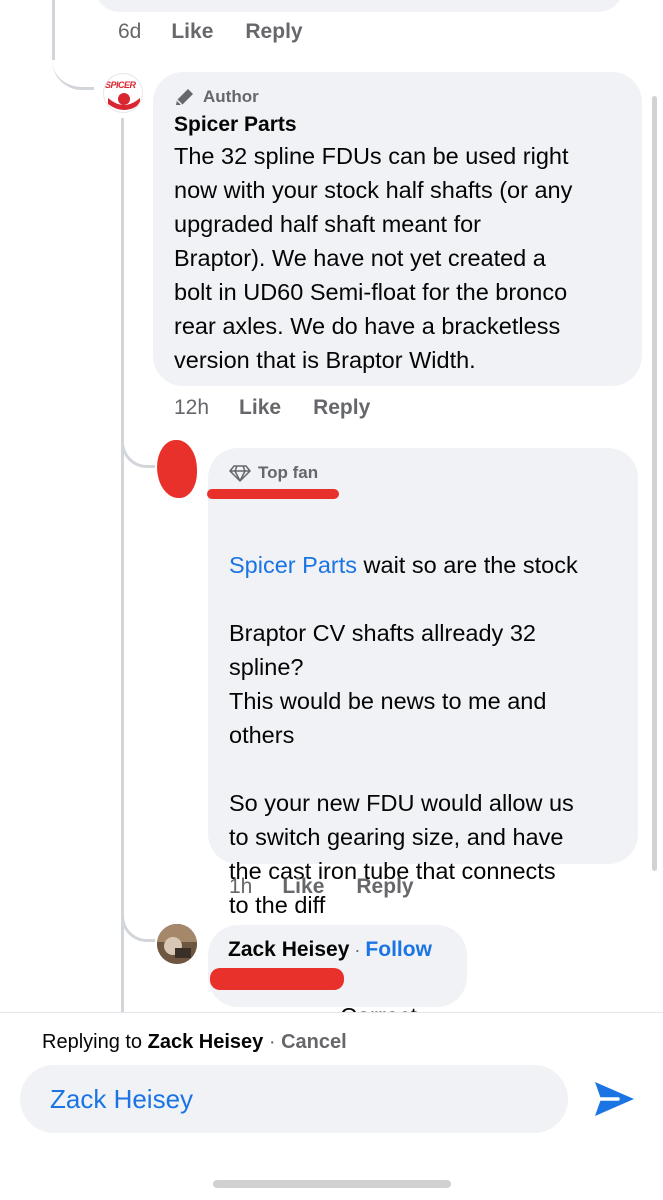  Describe the element at coordinates (122, 568) in the screenshot. I see `thread-line-author` at that location.